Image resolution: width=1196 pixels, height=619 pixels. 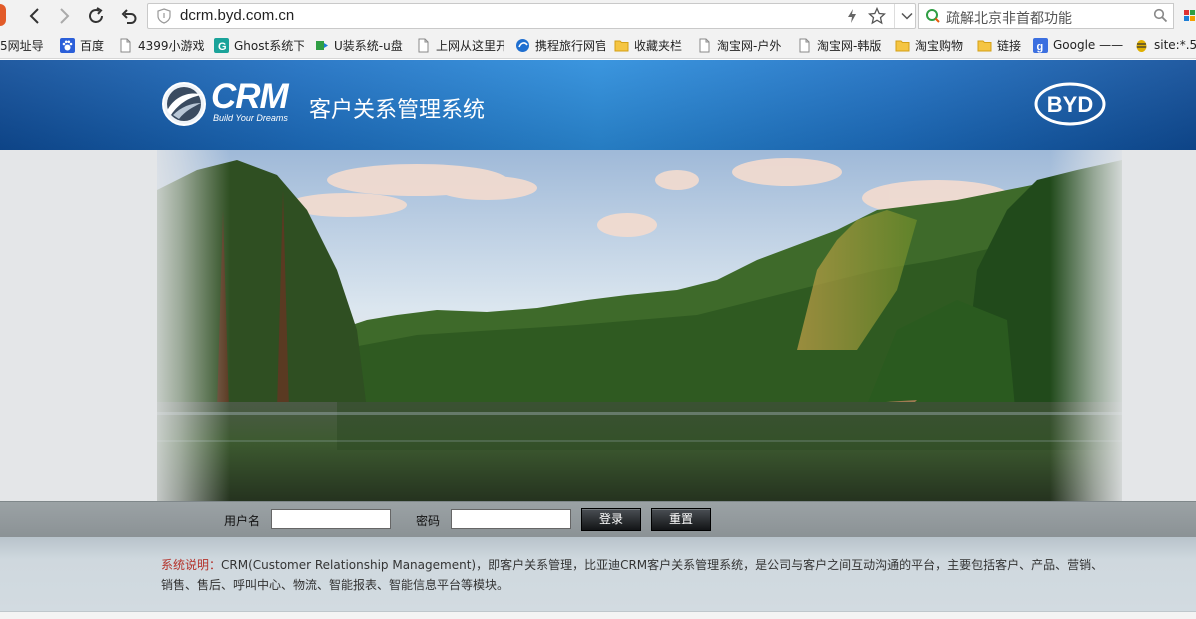 I want to click on banner-right-fade, so click(x=1090, y=325).